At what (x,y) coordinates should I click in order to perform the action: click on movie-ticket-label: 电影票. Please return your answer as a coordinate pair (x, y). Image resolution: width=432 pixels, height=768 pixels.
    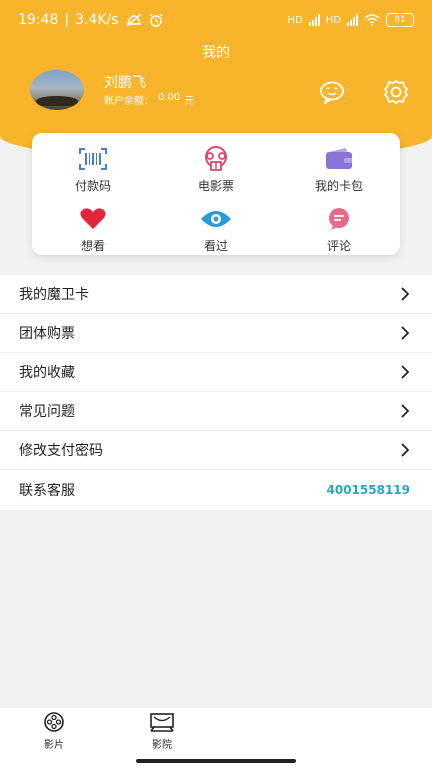
    Looking at the image, I should click on (215, 186).